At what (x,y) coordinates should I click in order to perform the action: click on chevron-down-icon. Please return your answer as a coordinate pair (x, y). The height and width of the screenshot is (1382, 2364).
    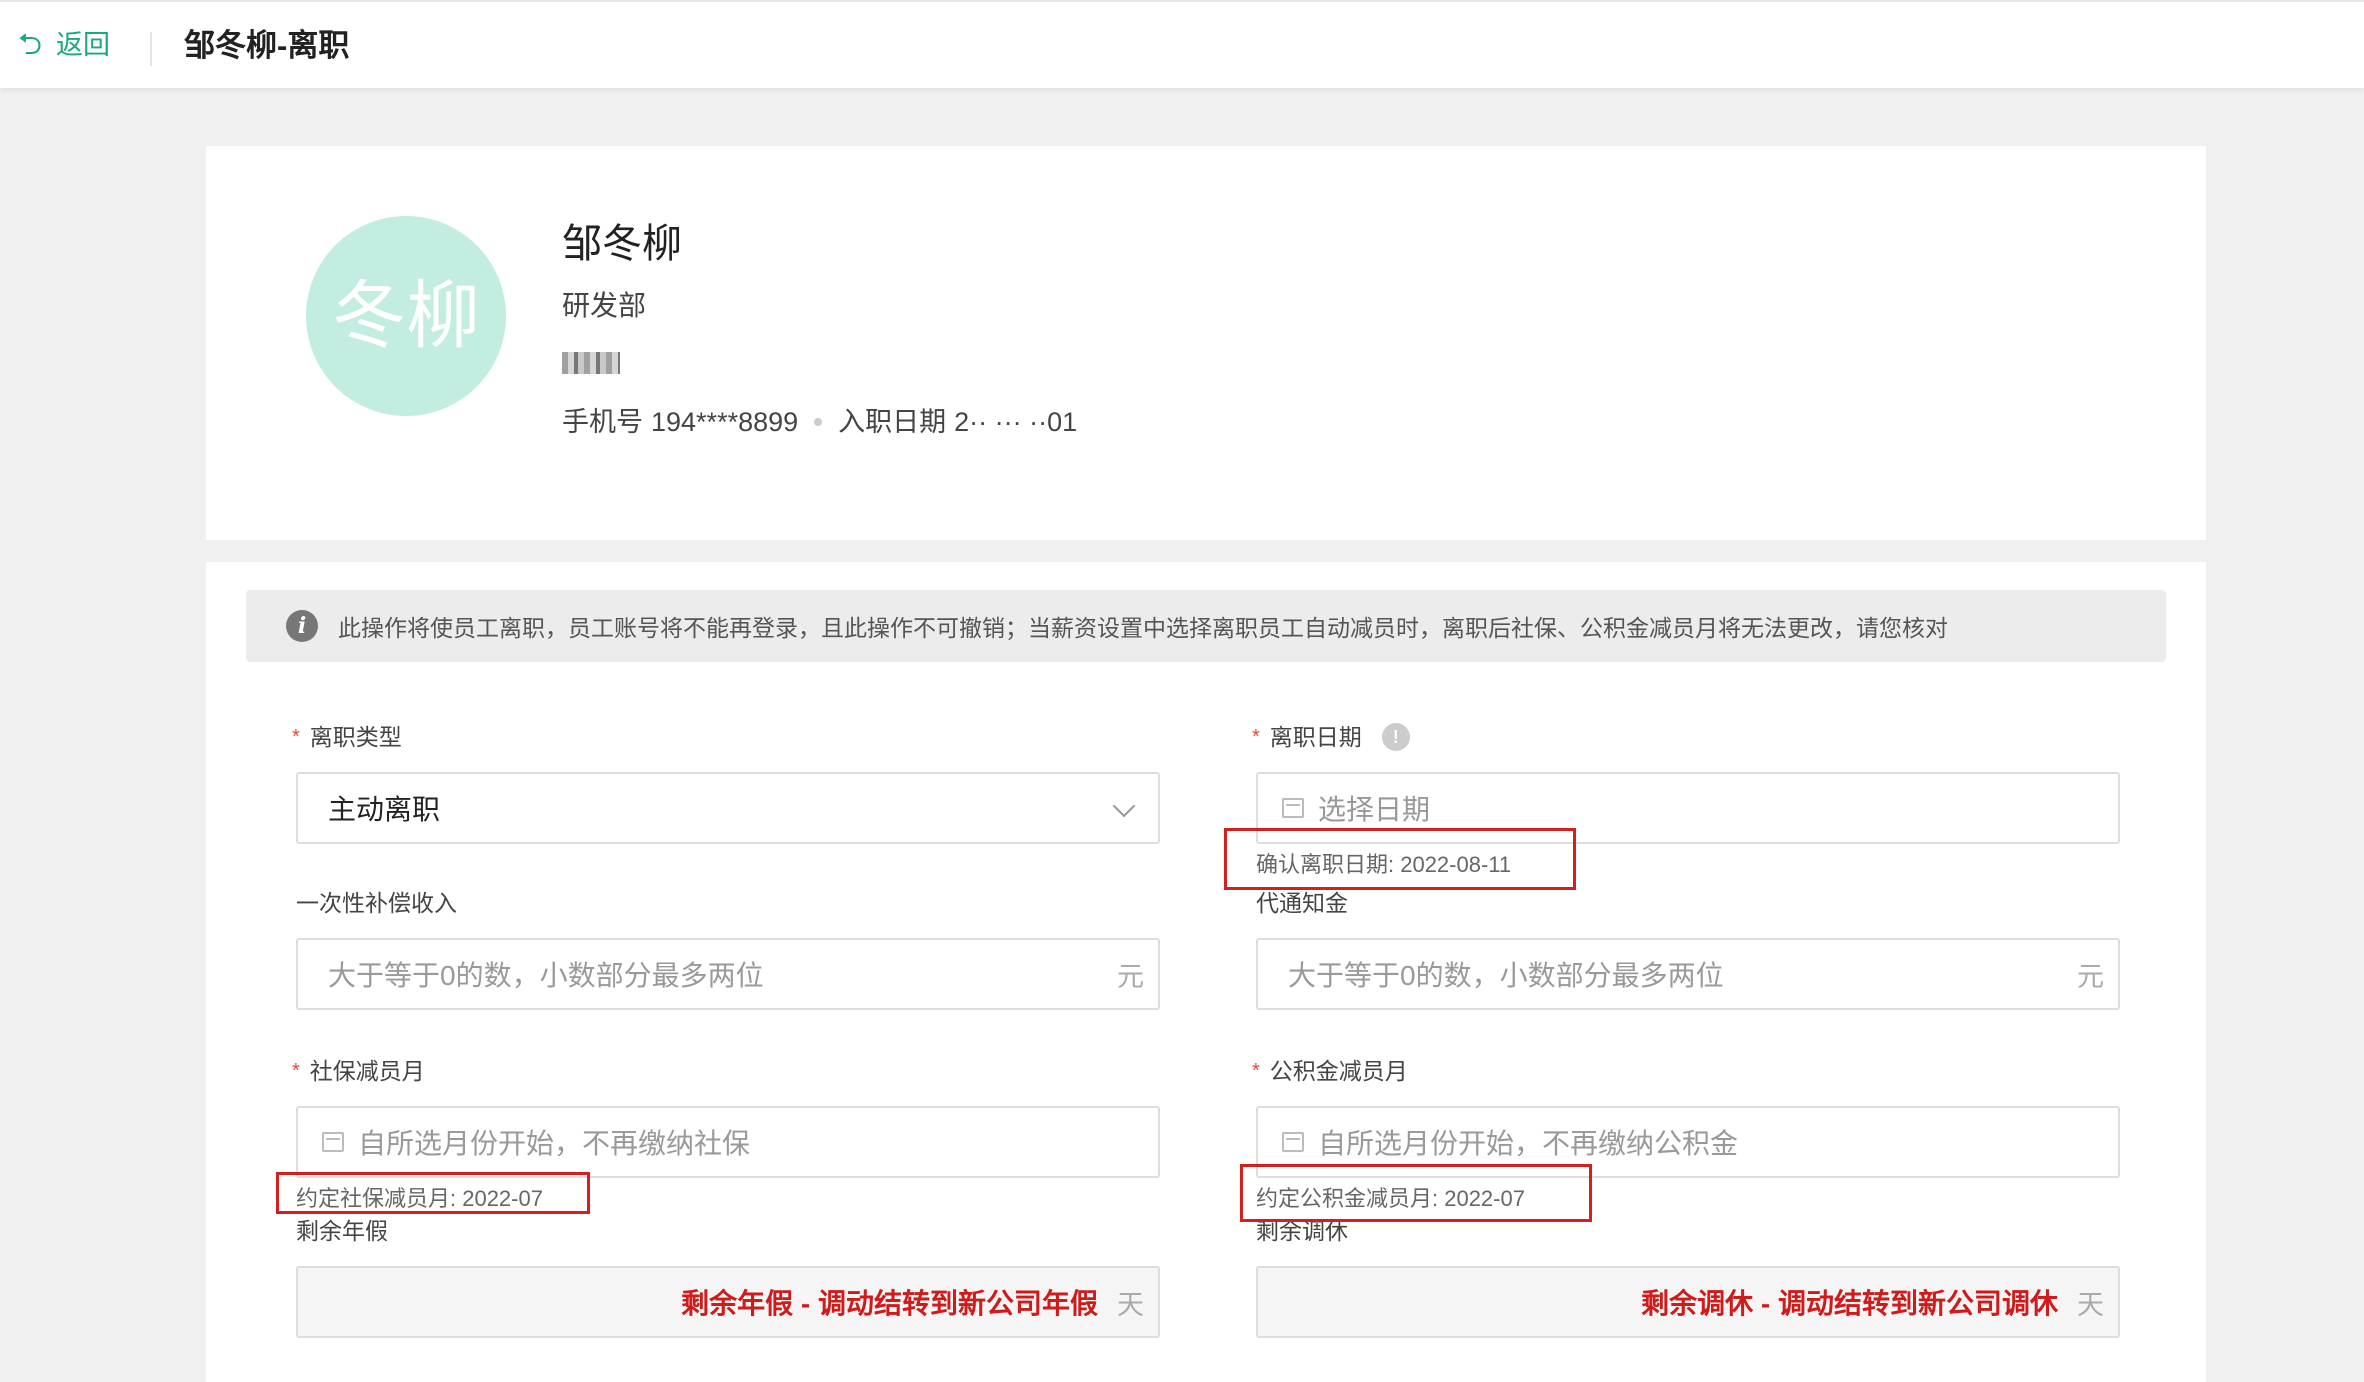
    Looking at the image, I should click on (1124, 806).